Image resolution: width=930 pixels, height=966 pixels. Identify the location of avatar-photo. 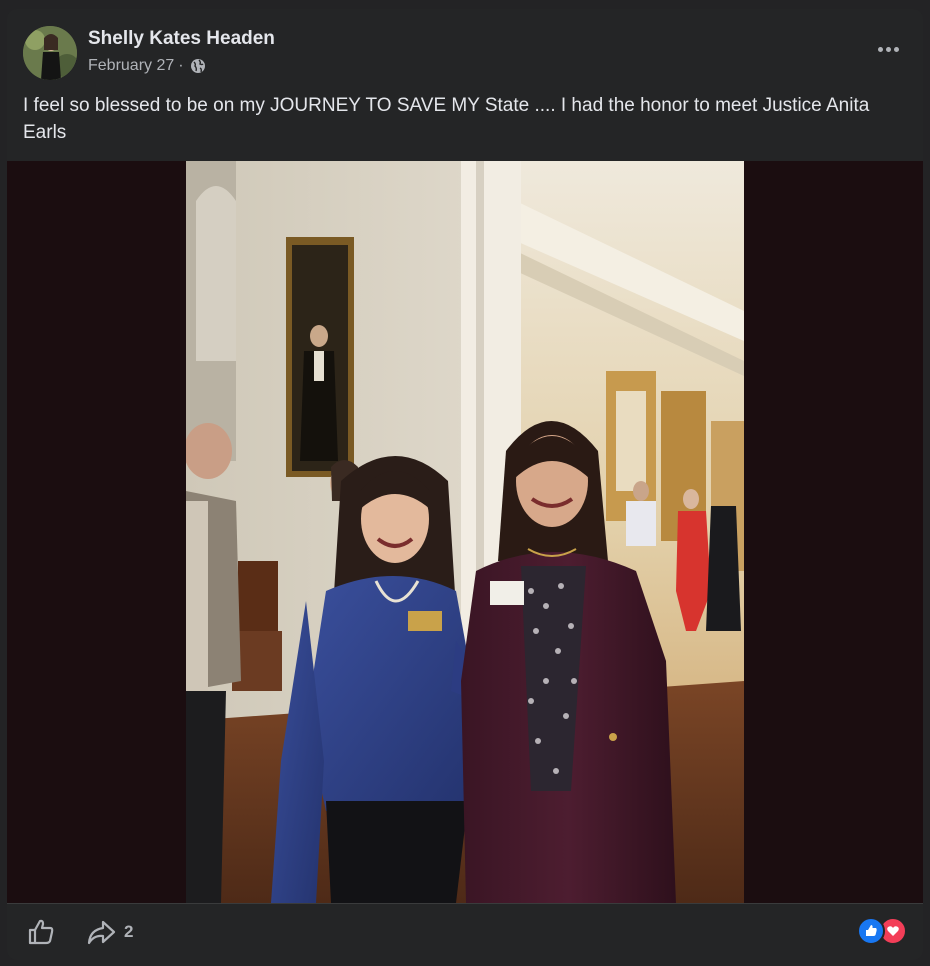
(50, 53).